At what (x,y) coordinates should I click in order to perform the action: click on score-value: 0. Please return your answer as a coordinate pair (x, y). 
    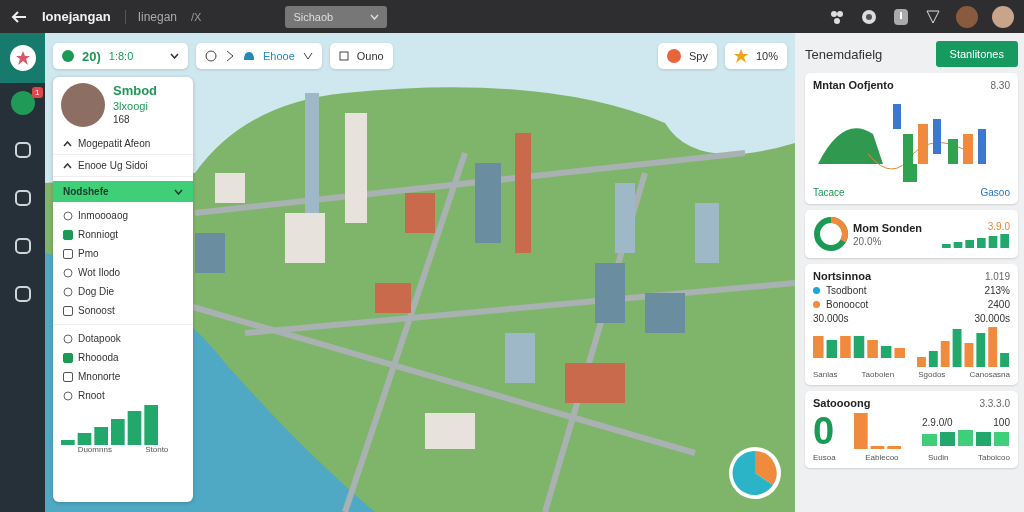
    Looking at the image, I should click on (824, 431).